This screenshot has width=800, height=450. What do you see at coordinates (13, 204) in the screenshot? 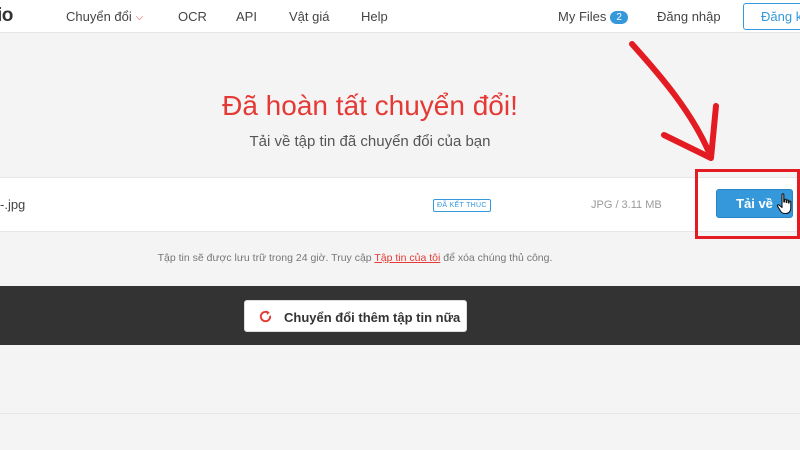
I see `file-name: -.jpg` at bounding box center [13, 204].